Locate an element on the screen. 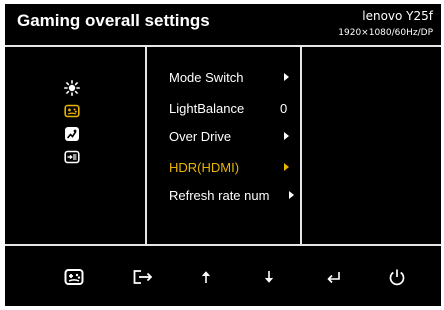  menu-item-label: Over Drive is located at coordinates (200, 136).